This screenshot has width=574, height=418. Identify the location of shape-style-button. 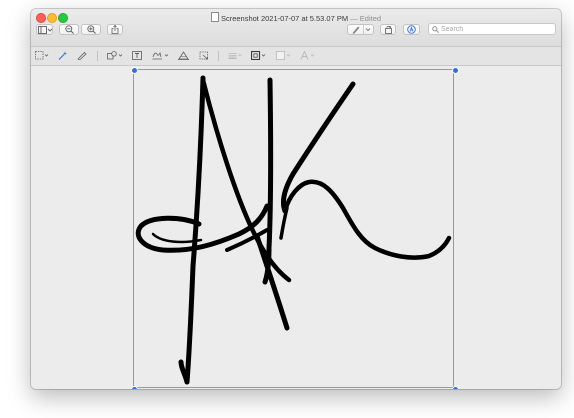
(235, 55).